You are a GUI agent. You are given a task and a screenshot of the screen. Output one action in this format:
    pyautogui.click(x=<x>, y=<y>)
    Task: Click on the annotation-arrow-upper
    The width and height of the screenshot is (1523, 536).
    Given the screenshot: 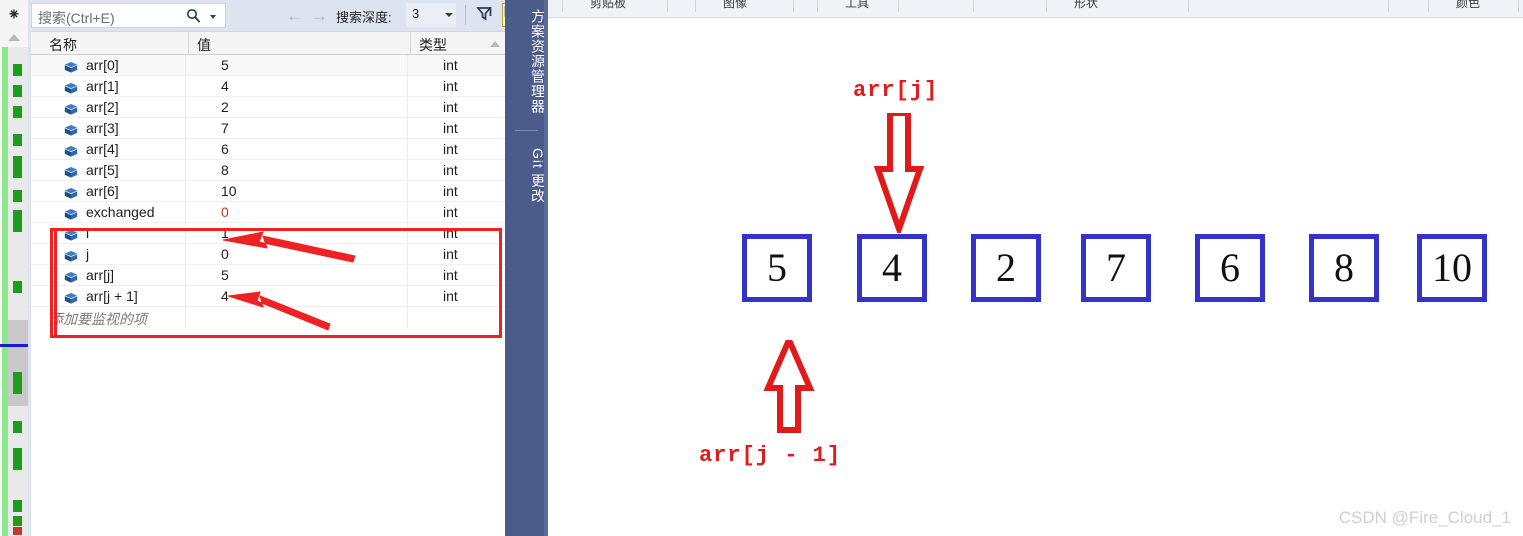 What is the action you would take?
    pyautogui.click(x=289, y=247)
    